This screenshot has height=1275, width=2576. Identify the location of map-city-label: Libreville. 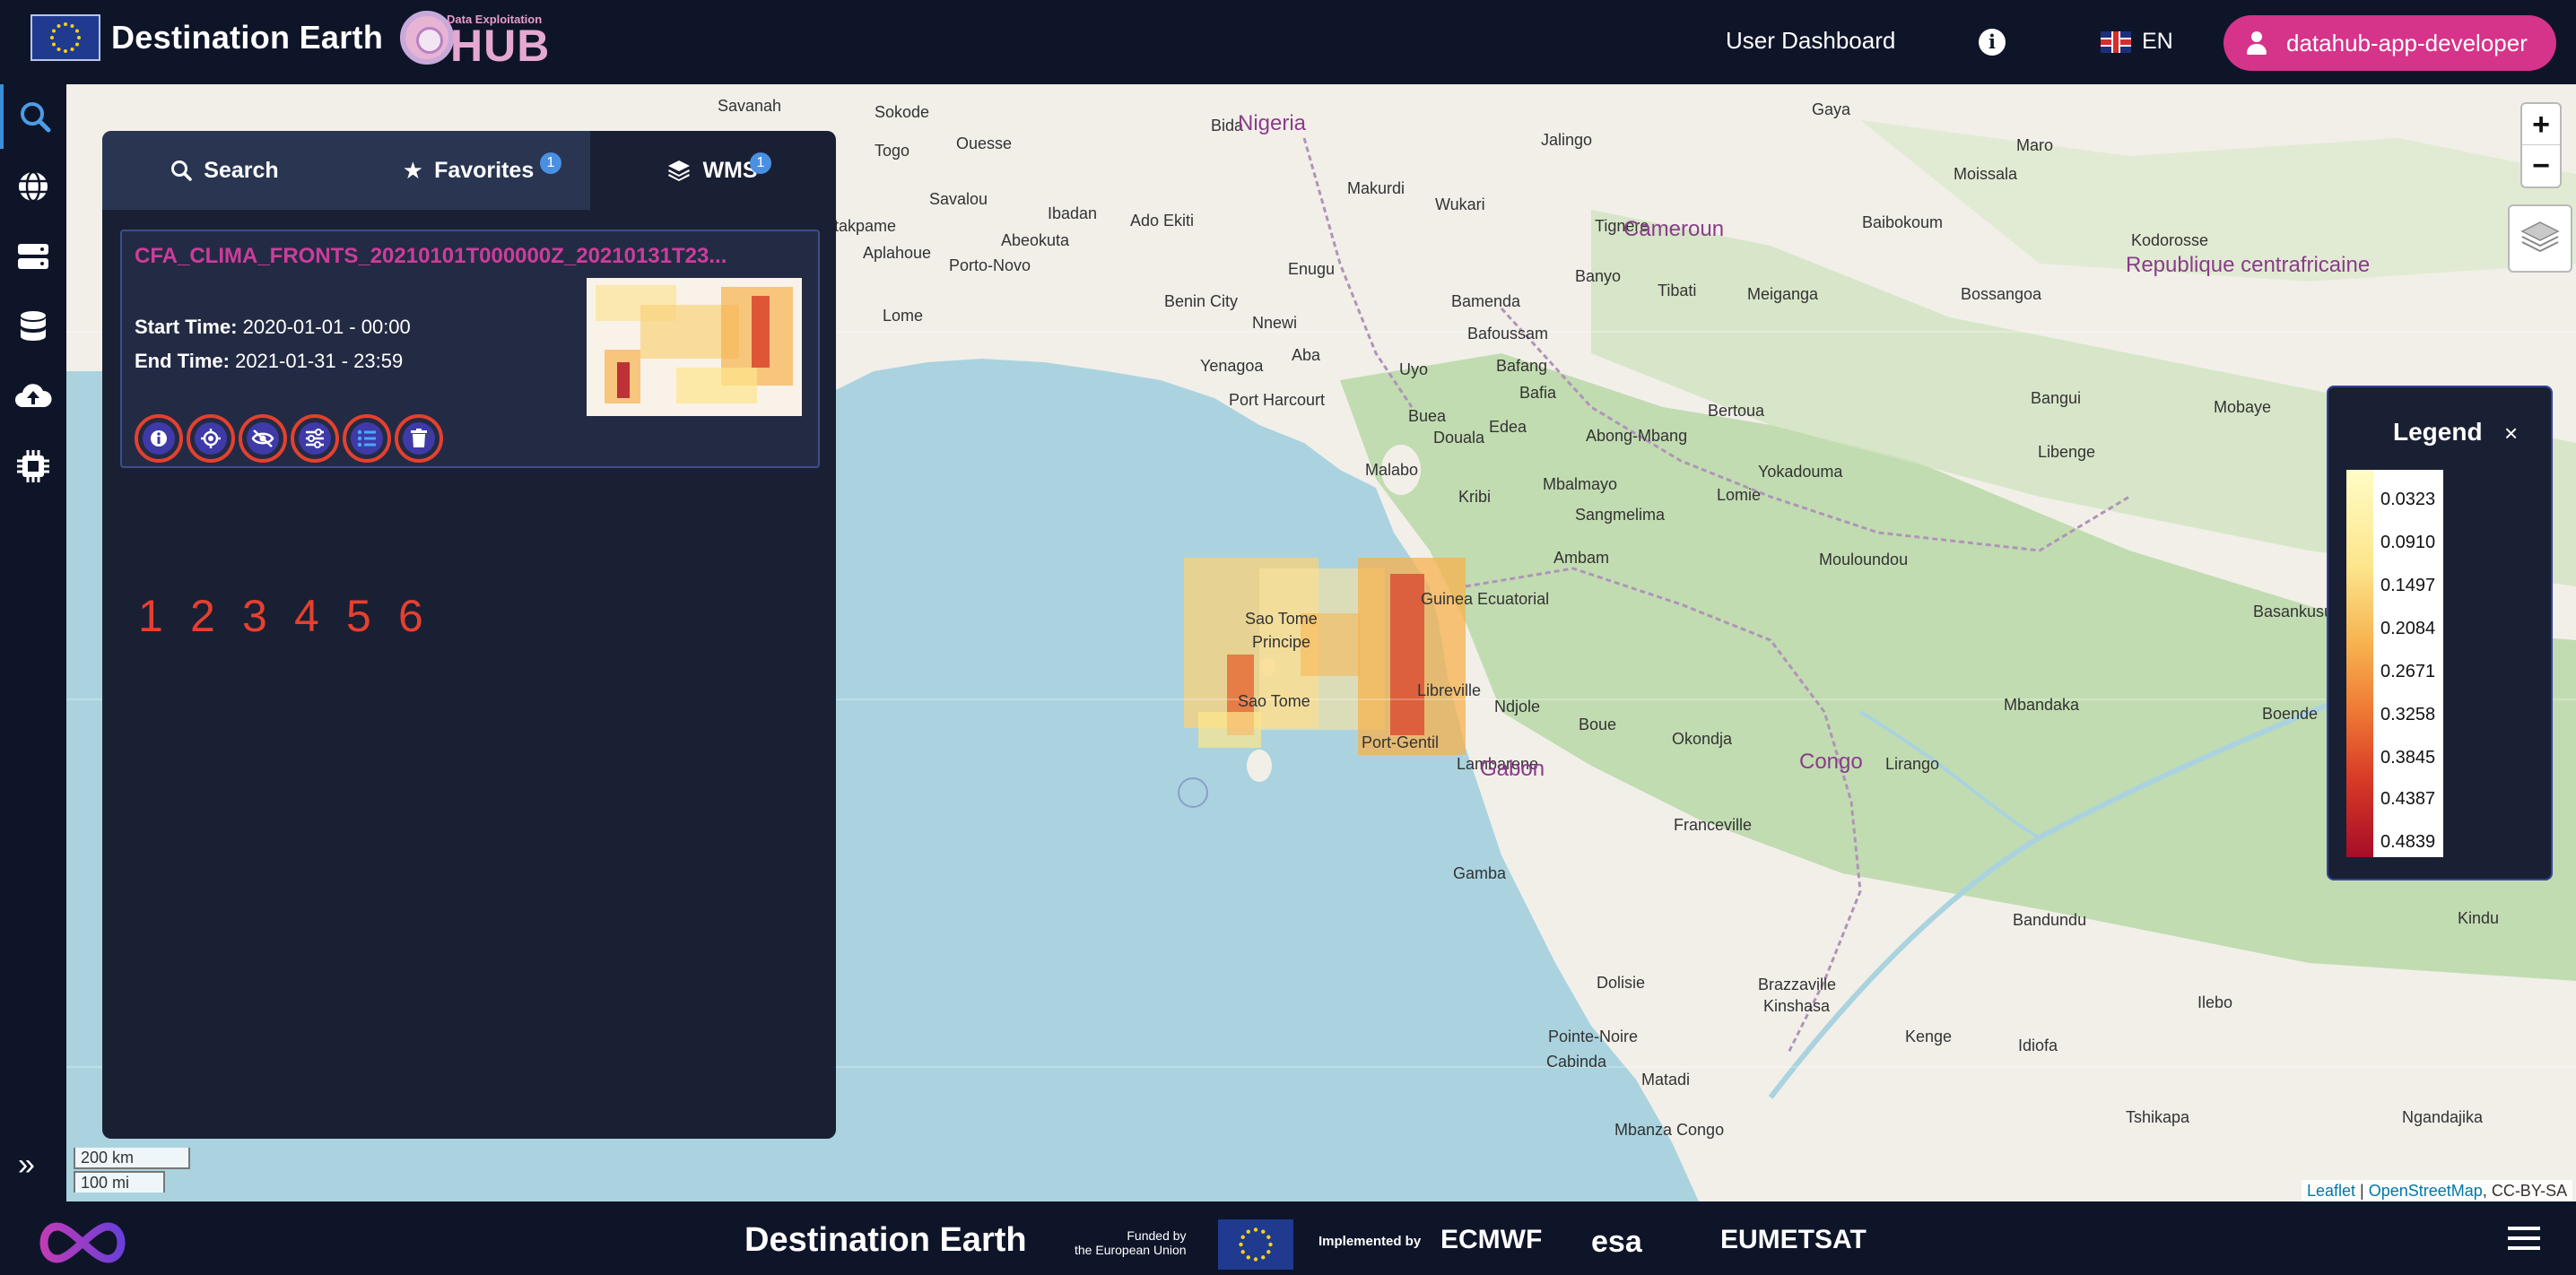
(1449, 690).